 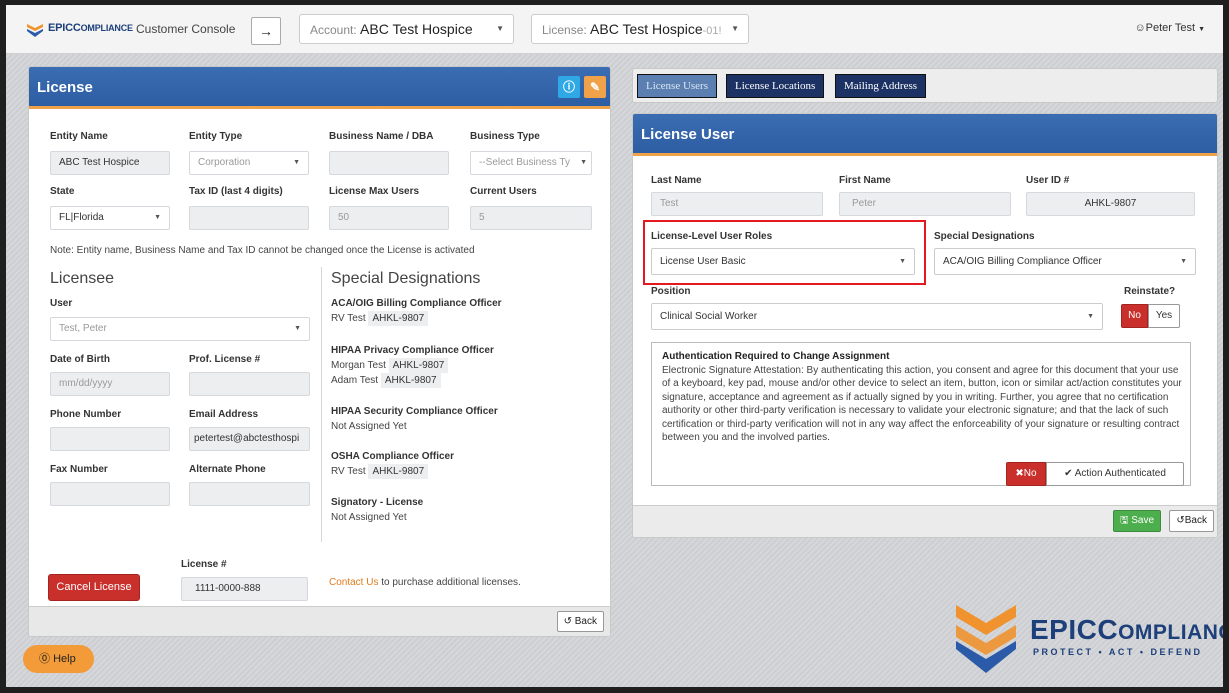 I want to click on designation-title: Signatory - License, so click(x=377, y=502).